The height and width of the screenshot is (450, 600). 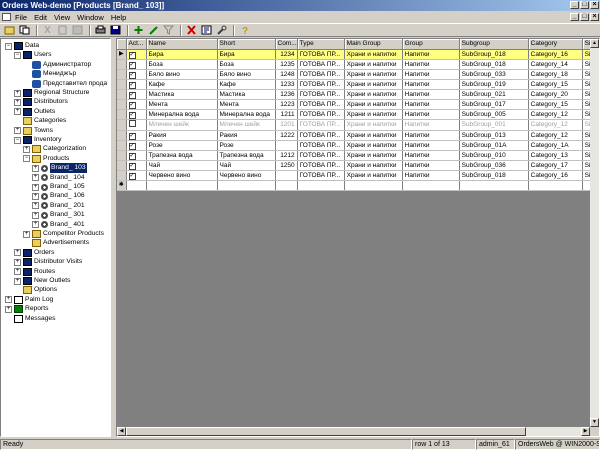 What do you see at coordinates (62, 30) in the screenshot?
I see `paste-icon` at bounding box center [62, 30].